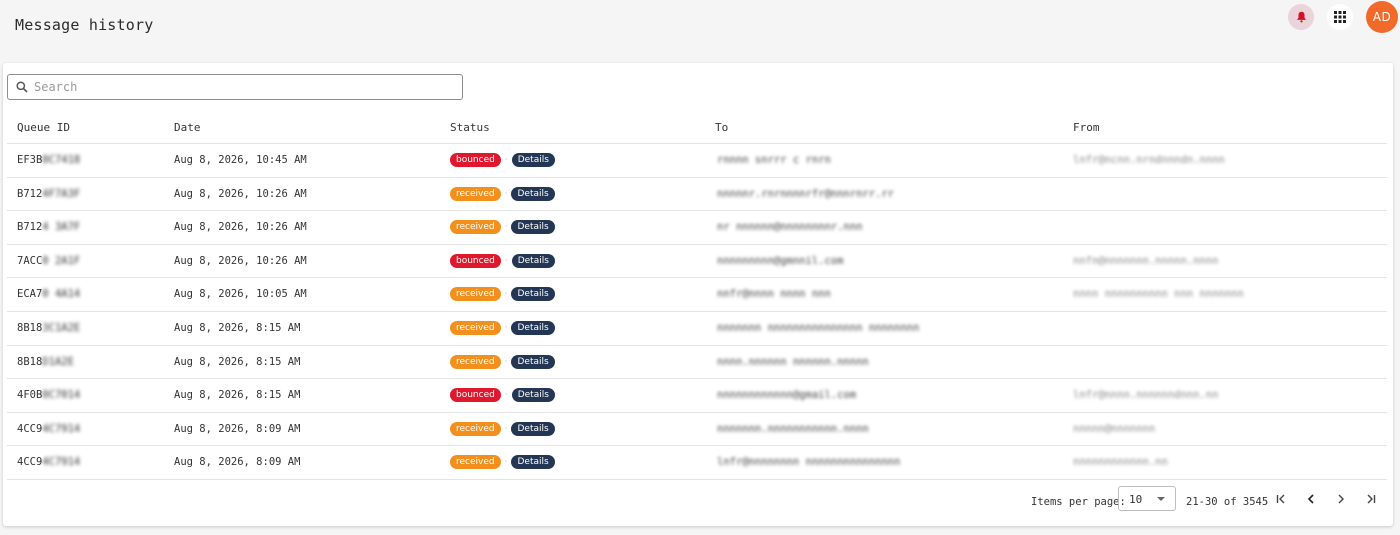  I want to click on next-page-icon, so click(1341, 499).